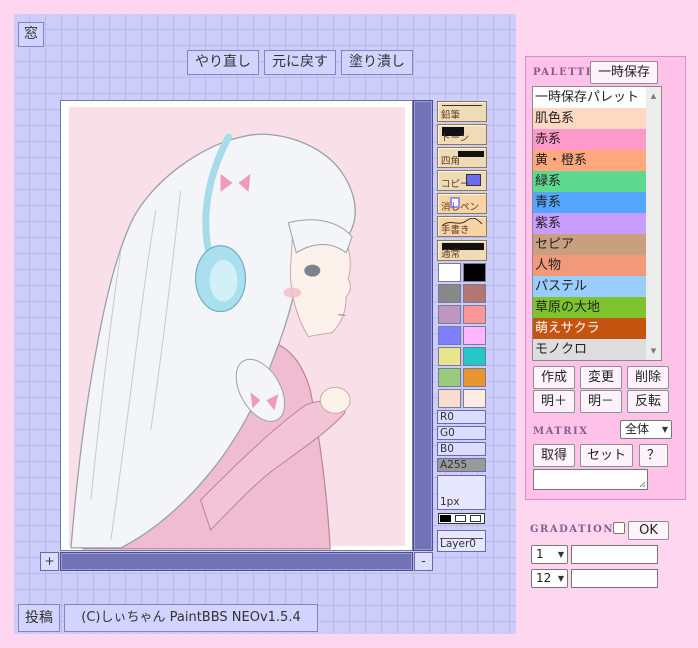  Describe the element at coordinates (462, 250) in the screenshot. I see `tool-mask-mode: 通常` at that location.